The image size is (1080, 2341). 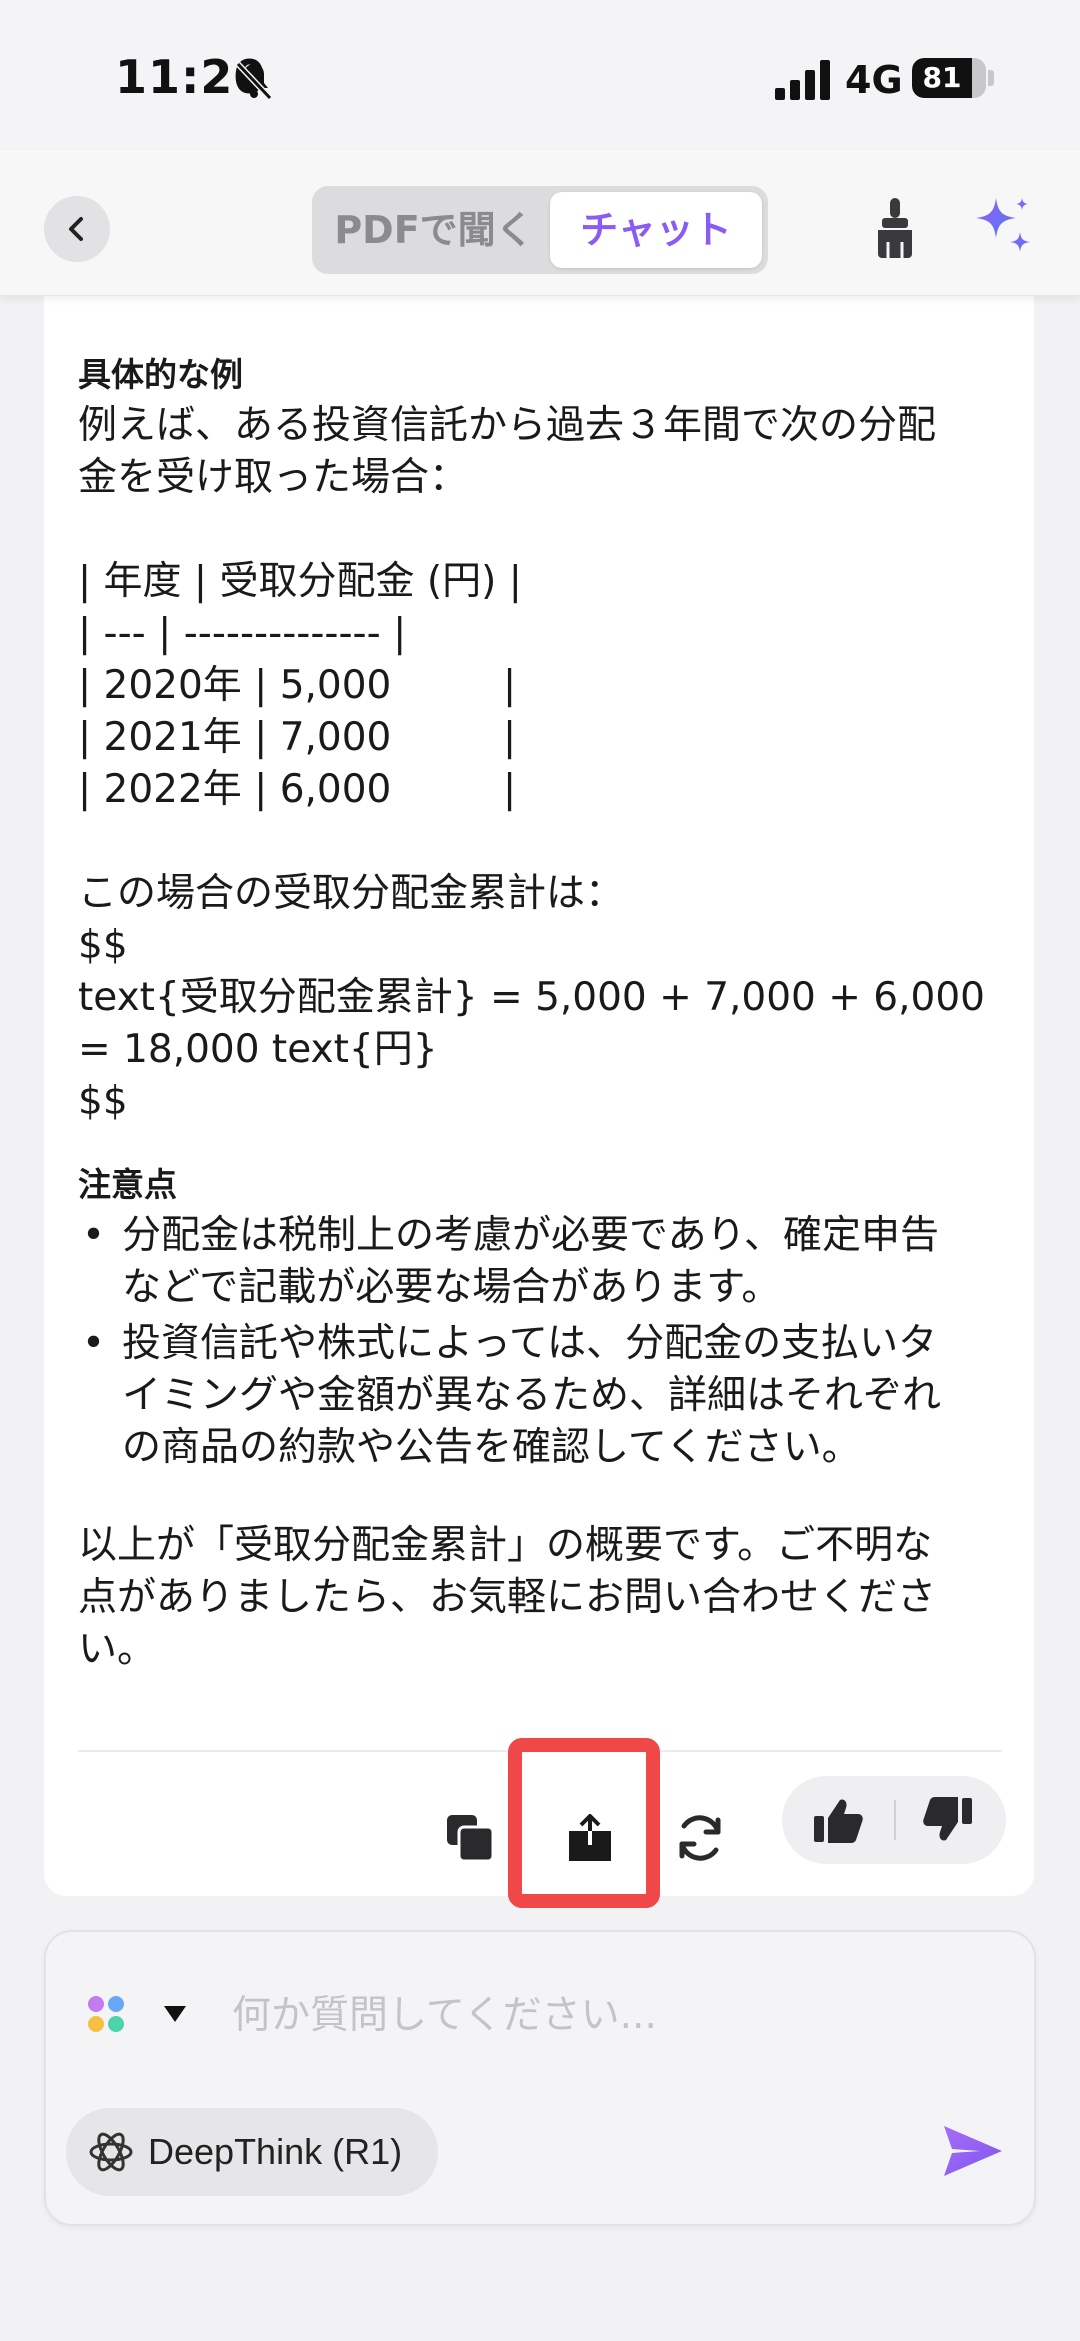 What do you see at coordinates (802, 80) in the screenshot?
I see `signal-icon` at bounding box center [802, 80].